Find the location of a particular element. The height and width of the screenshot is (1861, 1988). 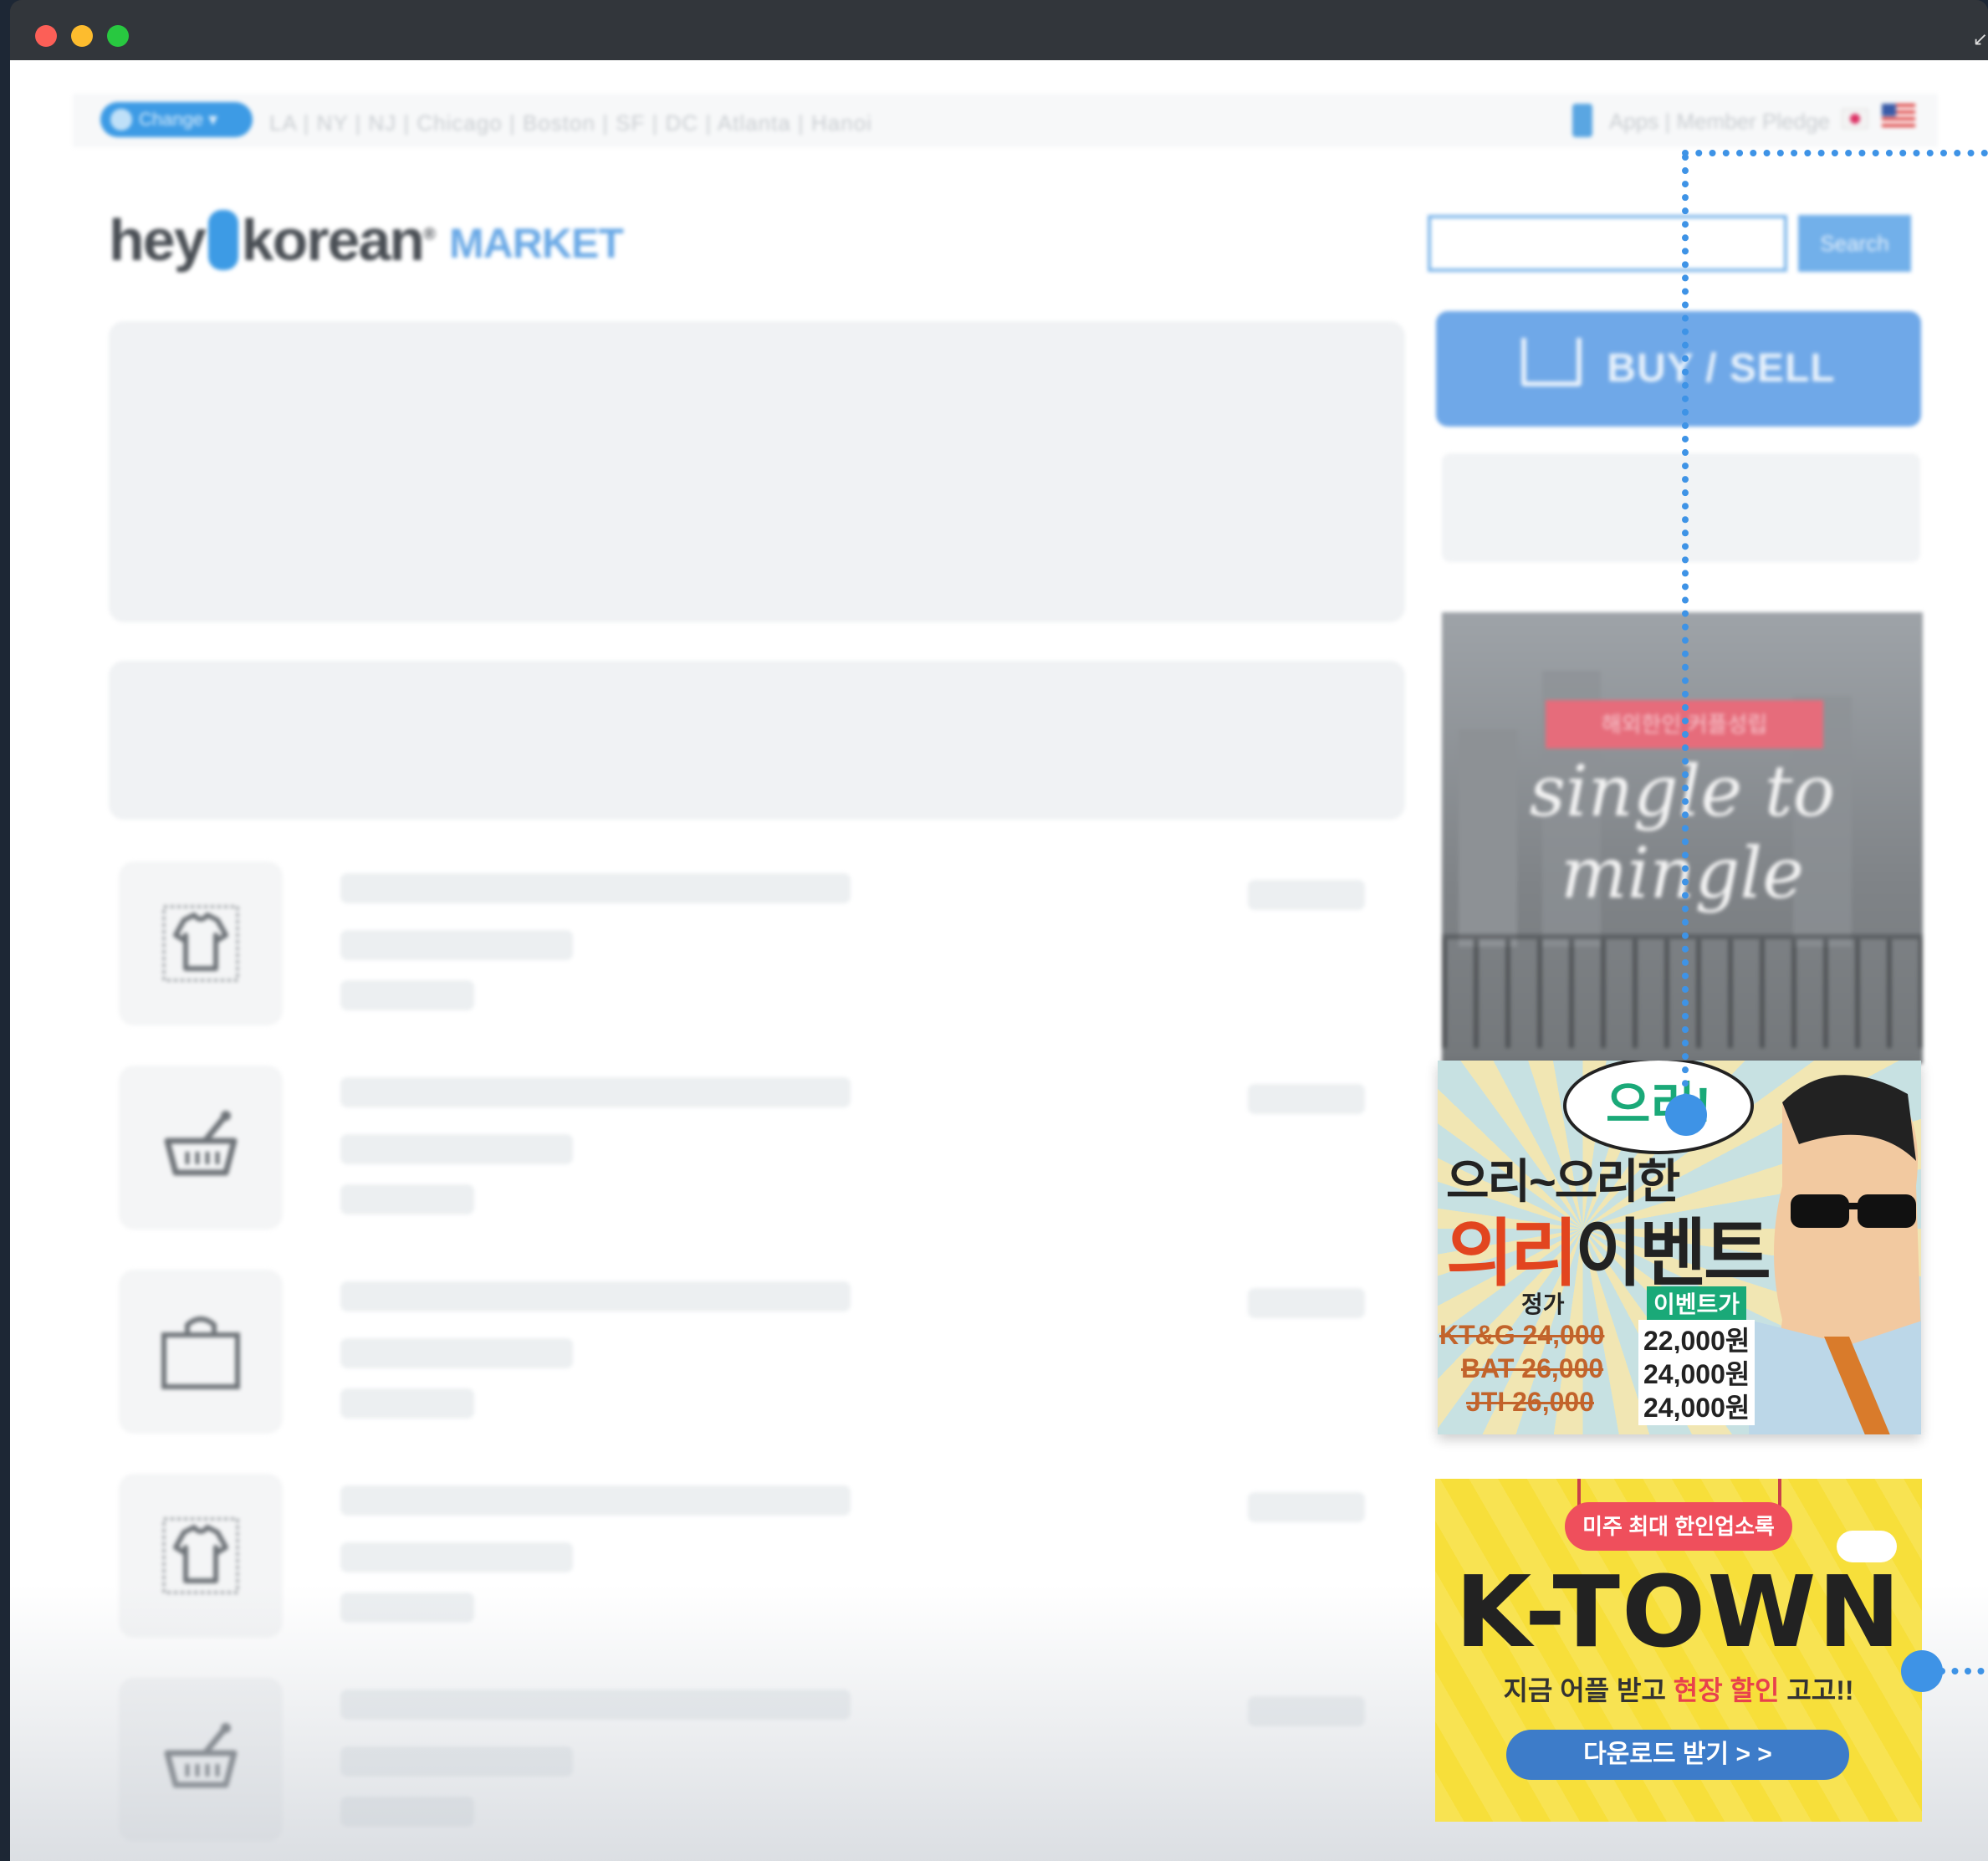

hero-placeholder is located at coordinates (757, 471).